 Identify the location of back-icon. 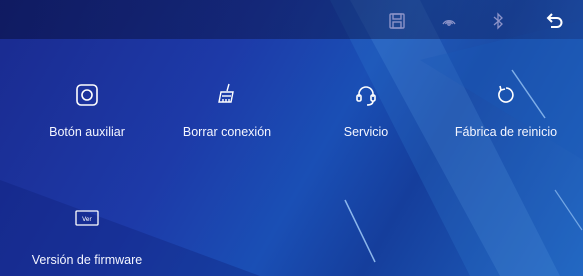
(554, 21).